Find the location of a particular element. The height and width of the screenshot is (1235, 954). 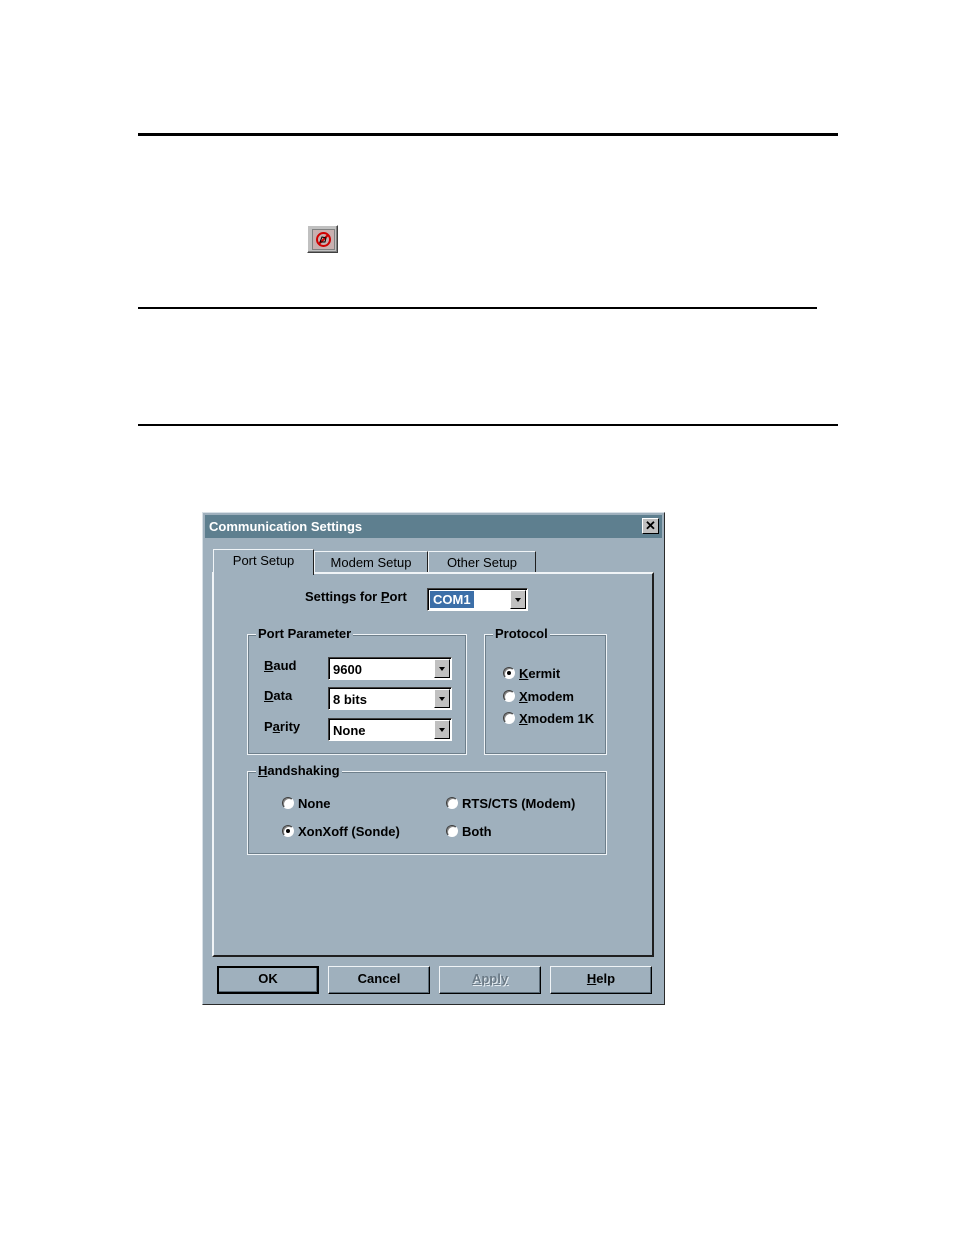

handshake-xonxoff-radio is located at coordinates (288, 831).